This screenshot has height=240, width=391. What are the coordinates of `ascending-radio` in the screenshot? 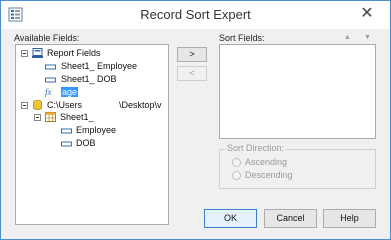 It's located at (236, 162).